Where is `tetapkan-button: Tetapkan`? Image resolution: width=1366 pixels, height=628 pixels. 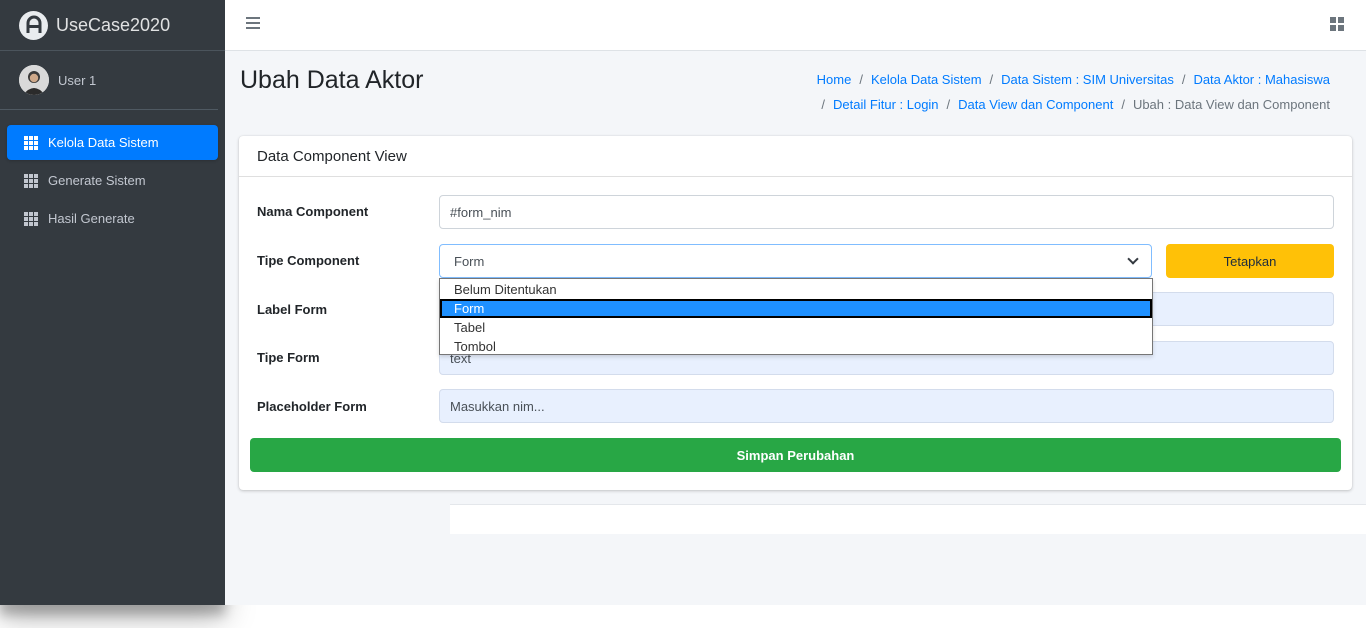 tetapkan-button: Tetapkan is located at coordinates (1250, 261).